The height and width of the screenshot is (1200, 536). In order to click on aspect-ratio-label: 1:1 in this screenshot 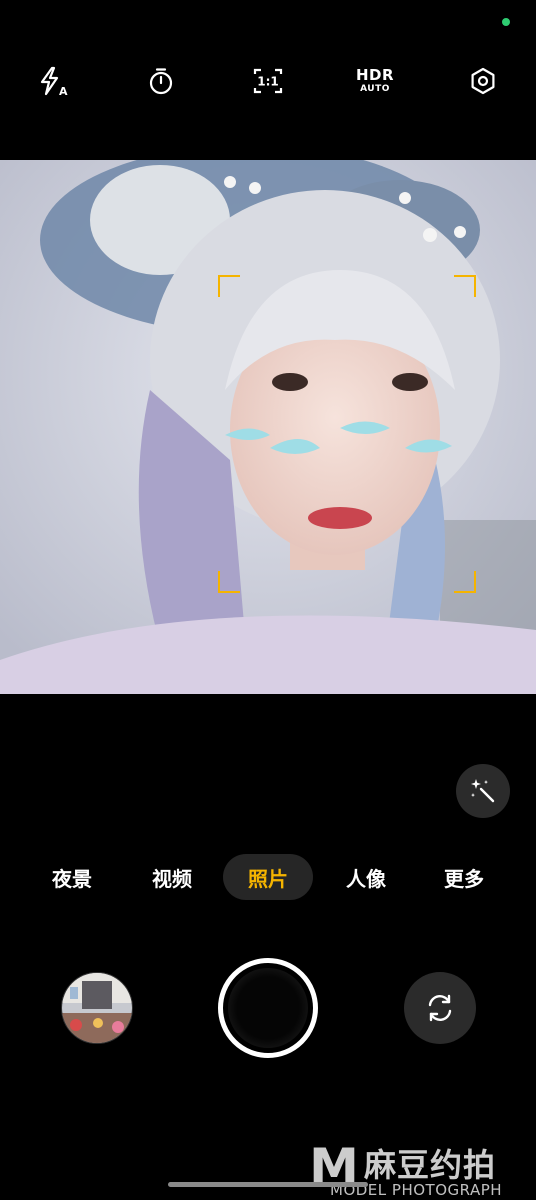, I will do `click(268, 82)`.